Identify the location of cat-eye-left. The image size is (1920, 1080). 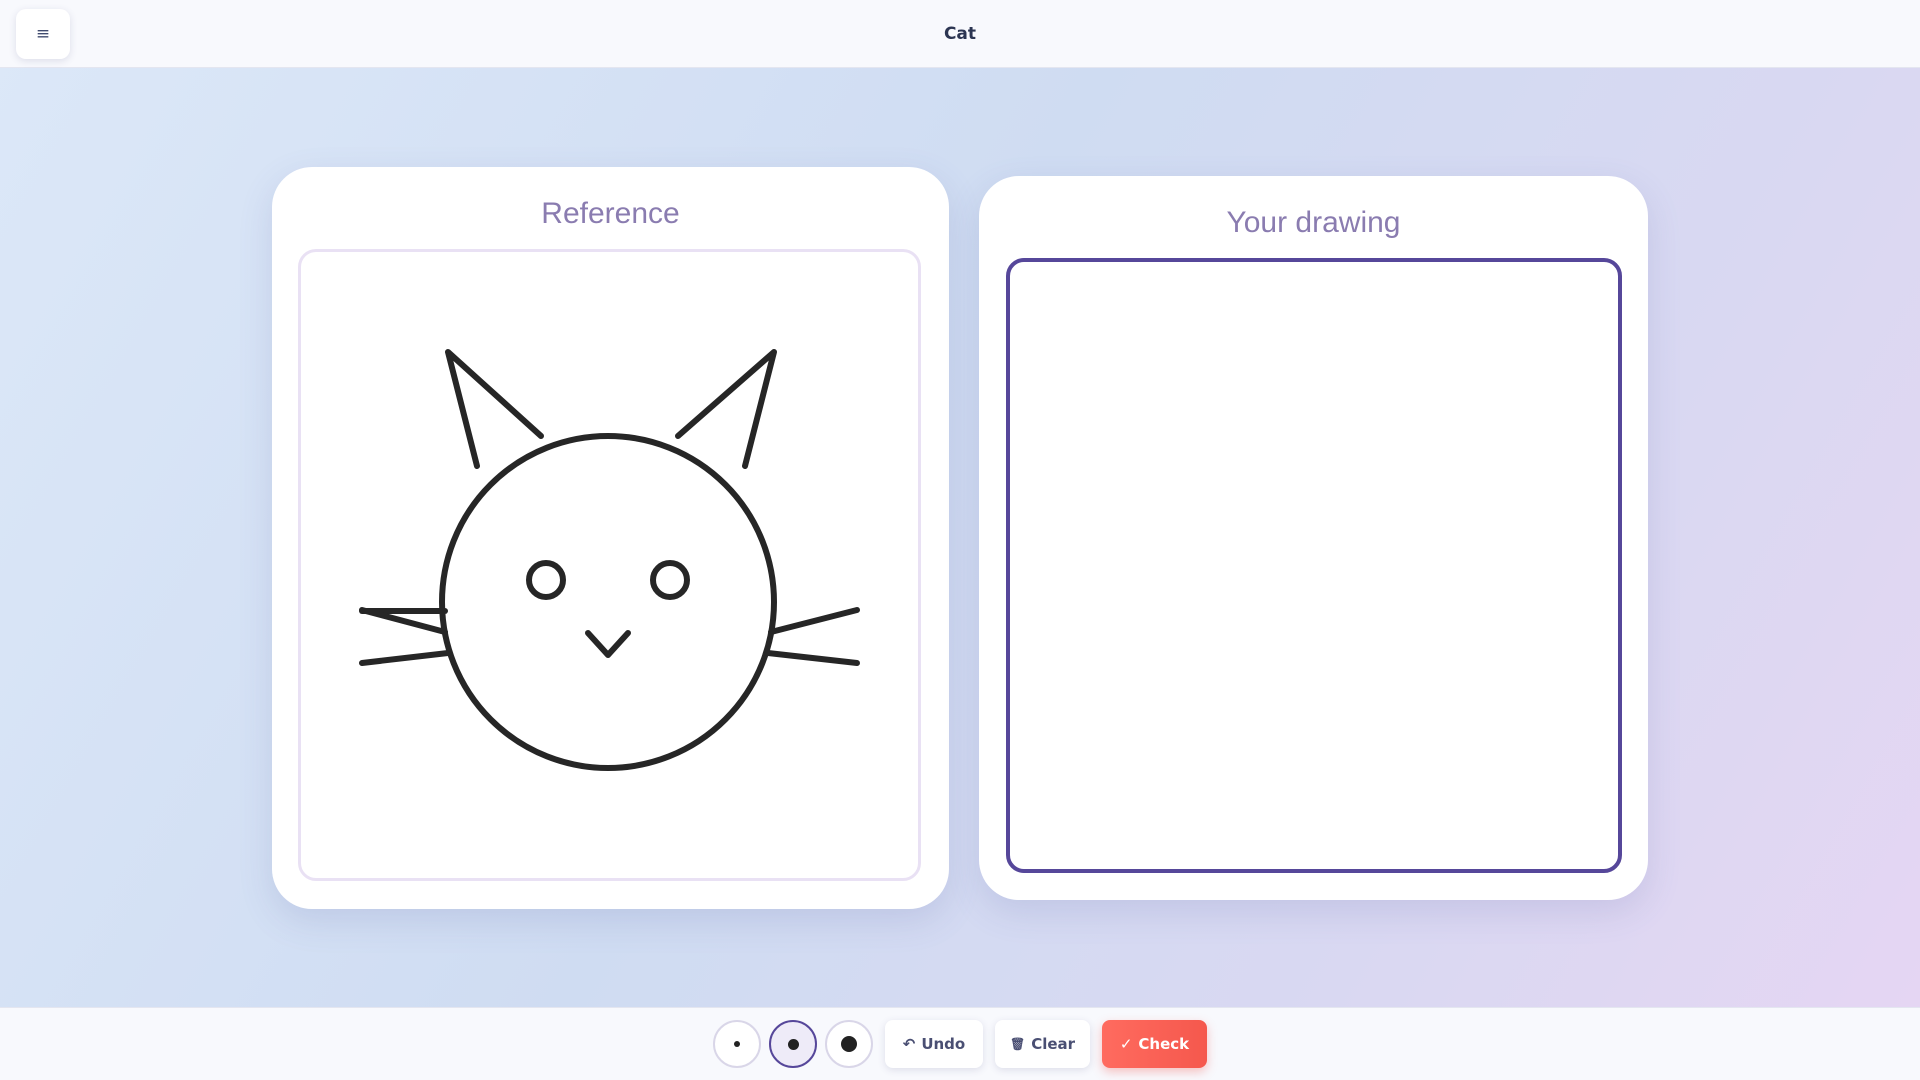
(546, 580).